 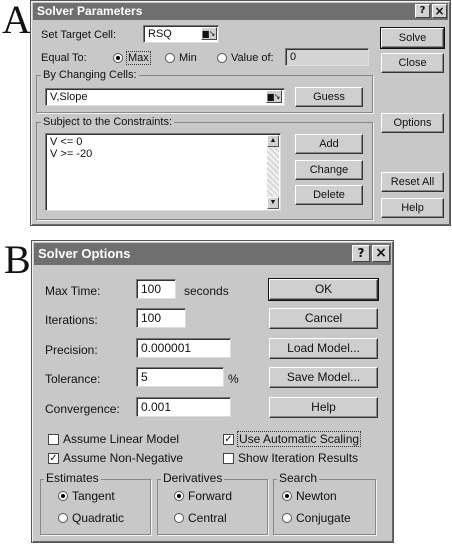 What do you see at coordinates (95, 507) in the screenshot?
I see `estimates-group` at bounding box center [95, 507].